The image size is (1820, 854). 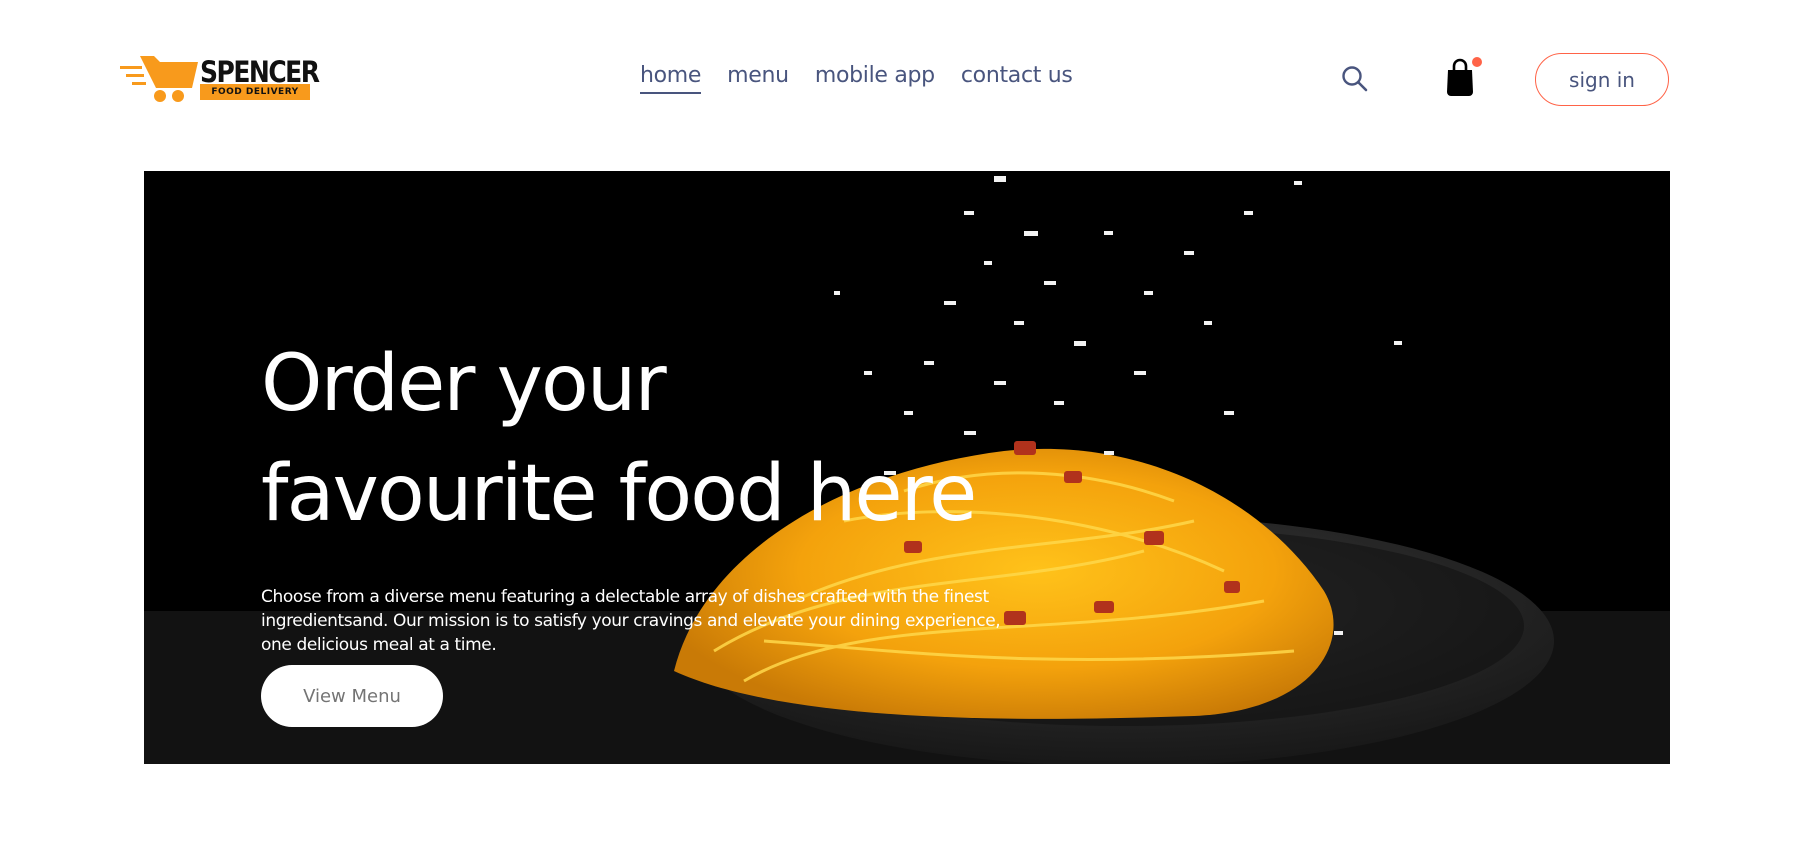 What do you see at coordinates (1355, 79) in the screenshot?
I see `search-icon` at bounding box center [1355, 79].